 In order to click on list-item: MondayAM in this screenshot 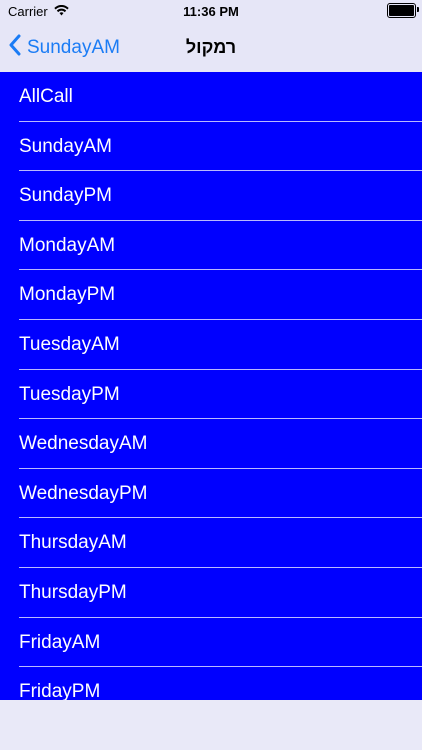, I will do `click(211, 246)`.